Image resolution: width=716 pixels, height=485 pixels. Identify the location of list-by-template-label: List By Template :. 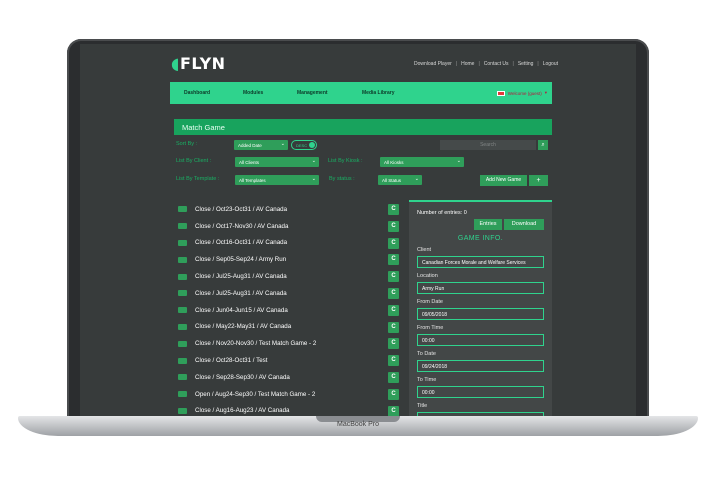
(198, 179).